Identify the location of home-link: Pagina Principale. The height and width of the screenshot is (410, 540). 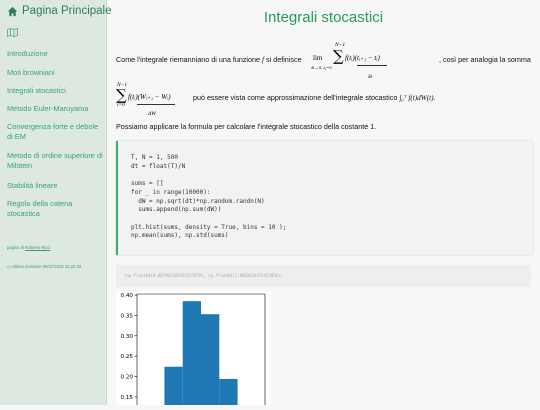
(59, 11).